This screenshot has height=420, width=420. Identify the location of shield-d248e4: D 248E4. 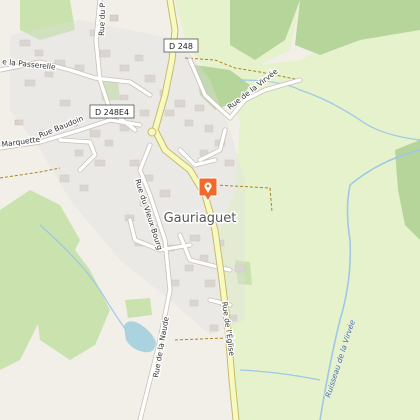
(112, 111).